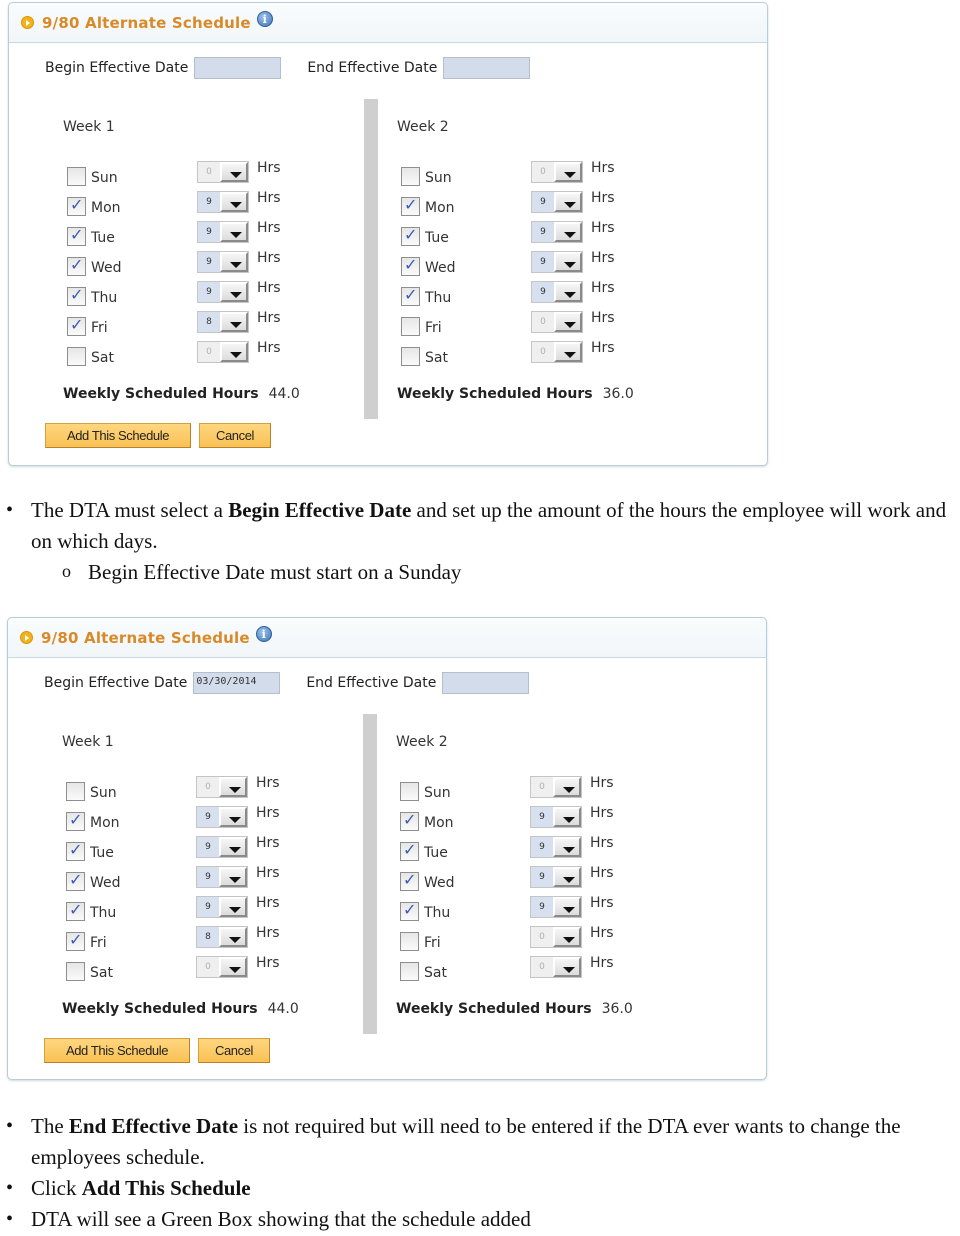 The width and height of the screenshot is (960, 1236). What do you see at coordinates (238, 68) in the screenshot?
I see `begin-effective-date-input` at bounding box center [238, 68].